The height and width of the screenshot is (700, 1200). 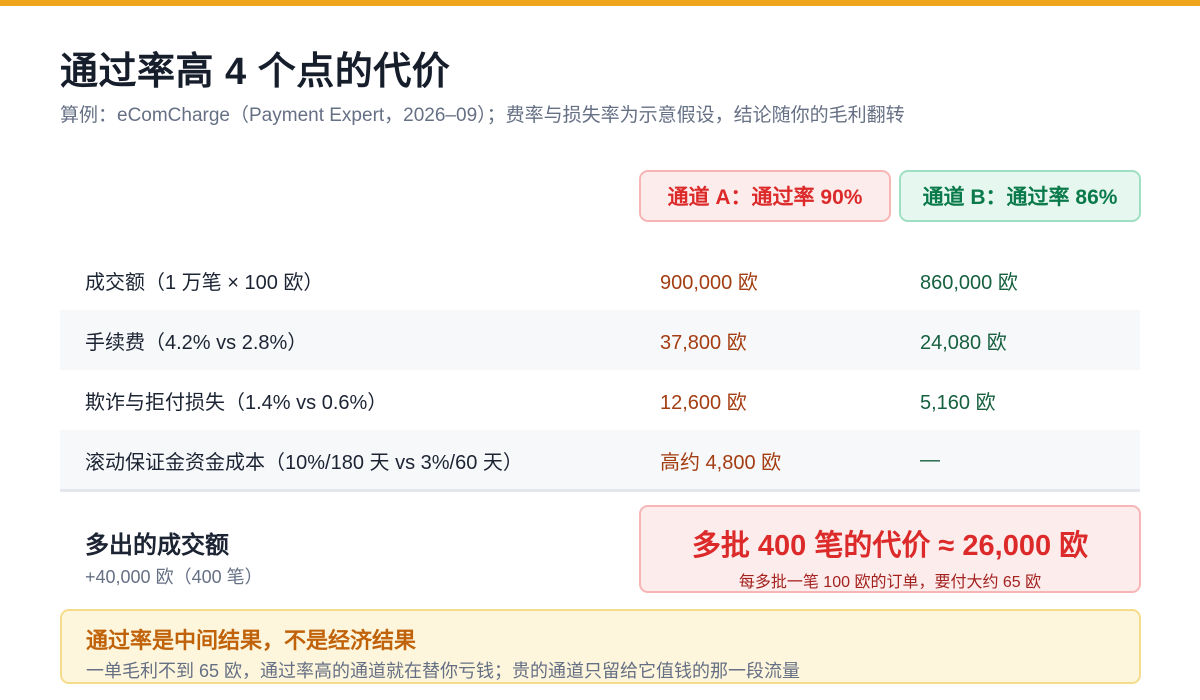 What do you see at coordinates (251, 640) in the screenshot?
I see `conclusion-title: 通过率是中间结果，不是经济结果` at bounding box center [251, 640].